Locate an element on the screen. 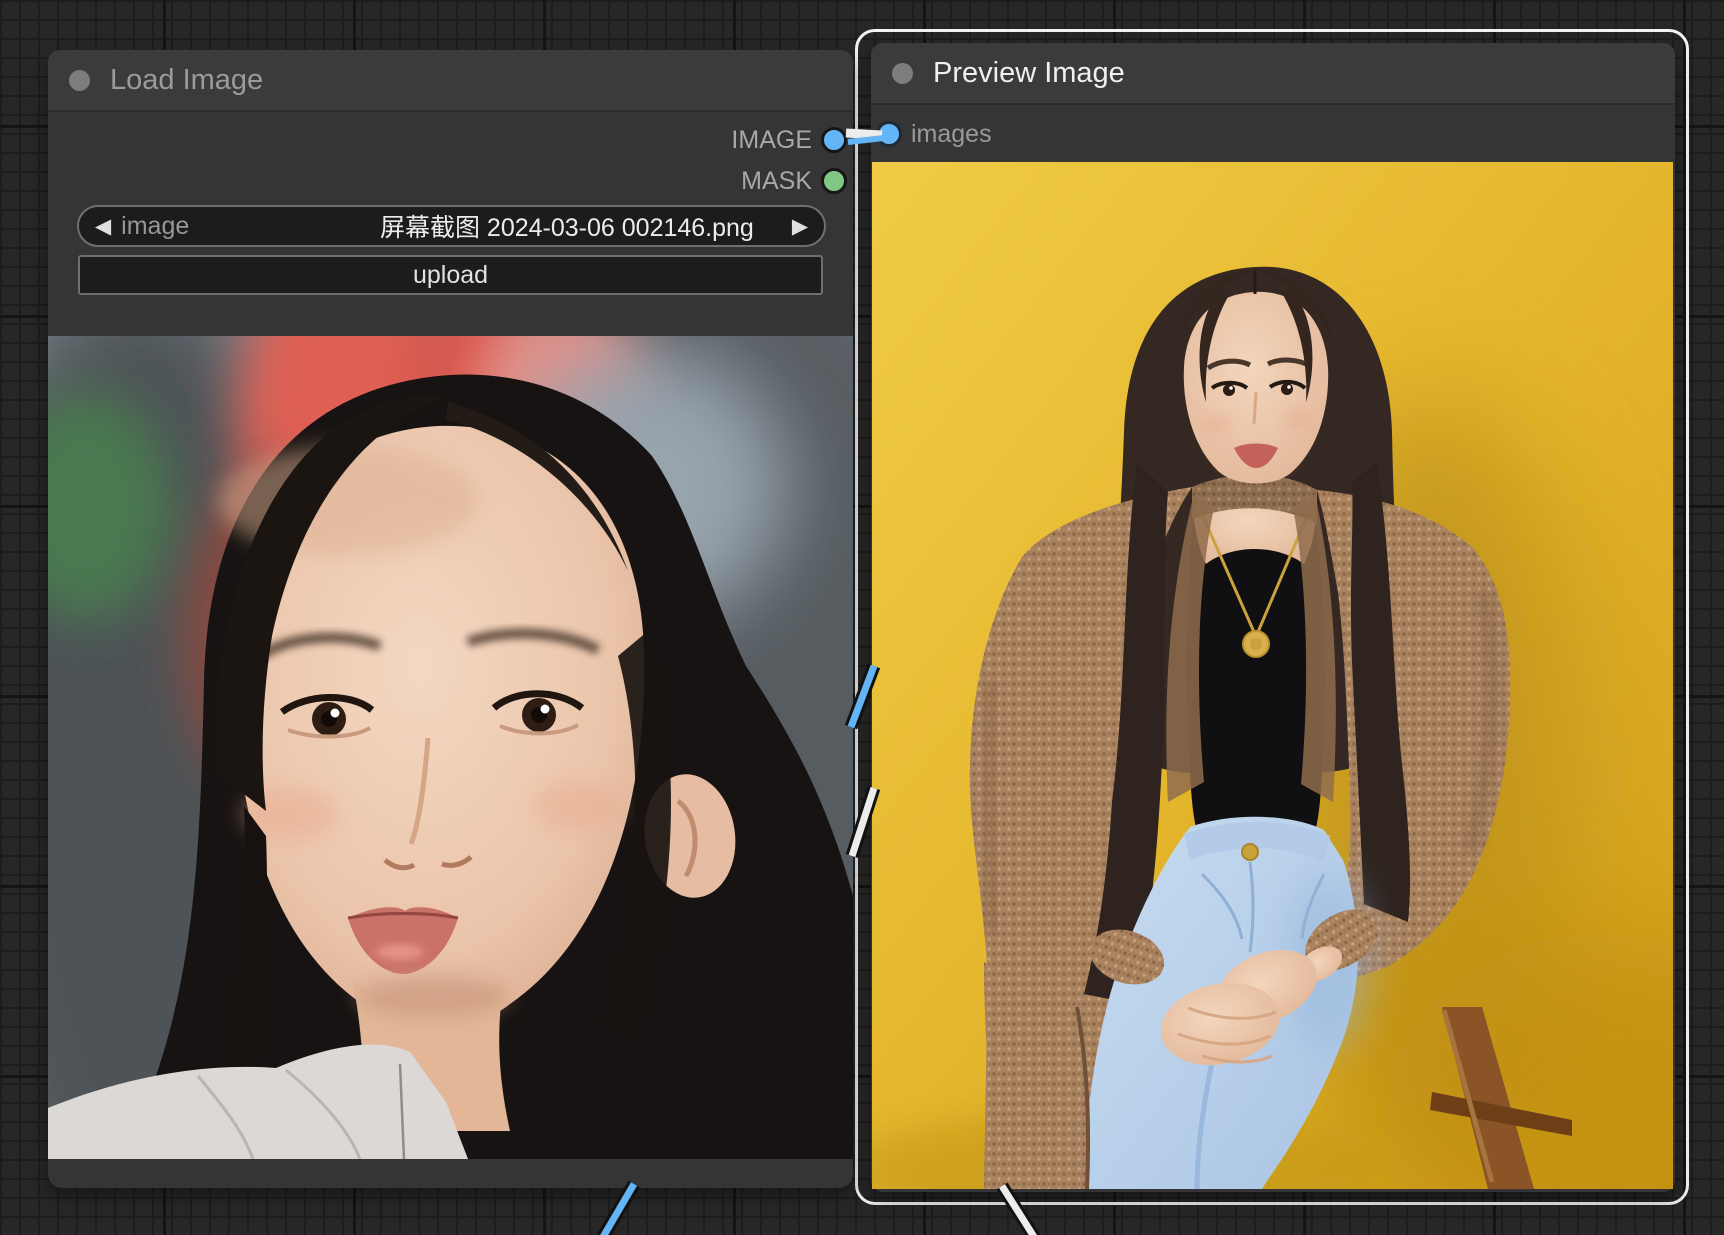  image-filename-combo: ◀ image 屏幕截图 2024-03-06 002146.png ▶ is located at coordinates (451, 226).